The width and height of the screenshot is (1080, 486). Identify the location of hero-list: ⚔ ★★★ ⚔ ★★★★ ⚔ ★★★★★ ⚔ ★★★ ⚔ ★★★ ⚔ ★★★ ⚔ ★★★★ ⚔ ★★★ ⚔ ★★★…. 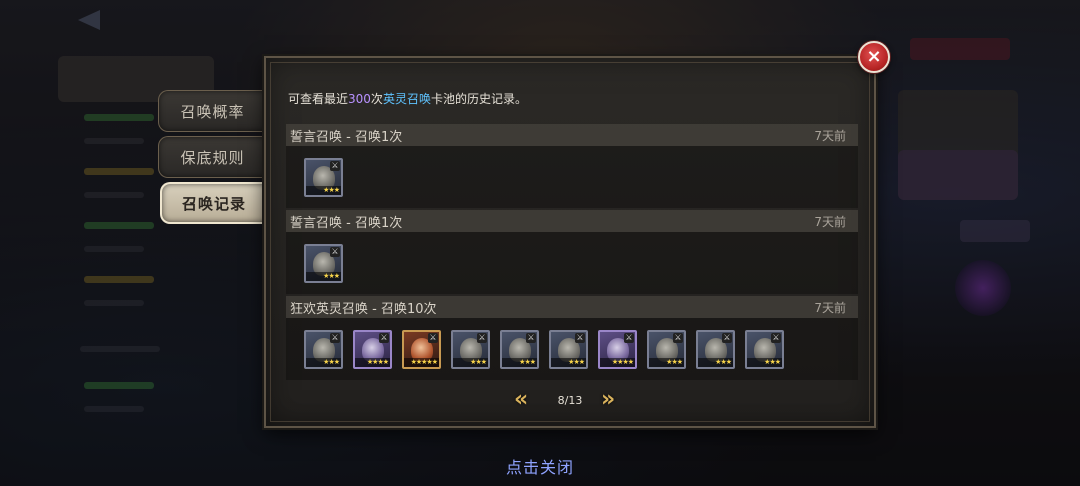
(544, 349).